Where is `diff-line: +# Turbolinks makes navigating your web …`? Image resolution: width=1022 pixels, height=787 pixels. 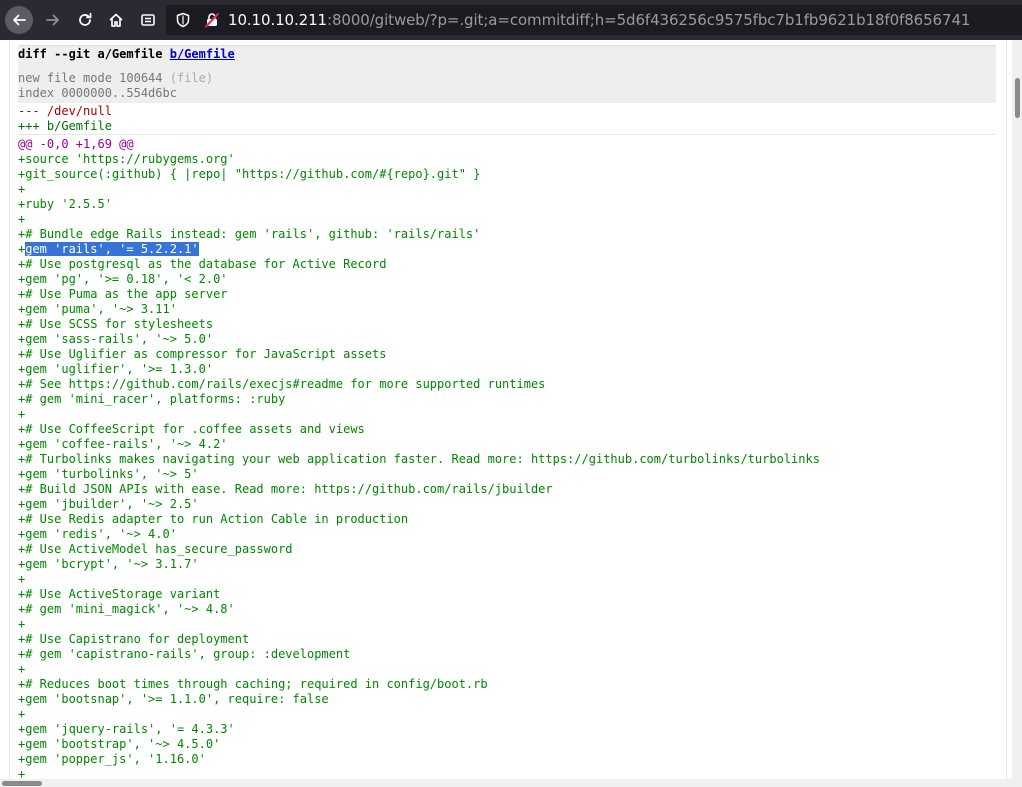
diff-line: +# Turbolinks makes navigating your web … is located at coordinates (419, 459).